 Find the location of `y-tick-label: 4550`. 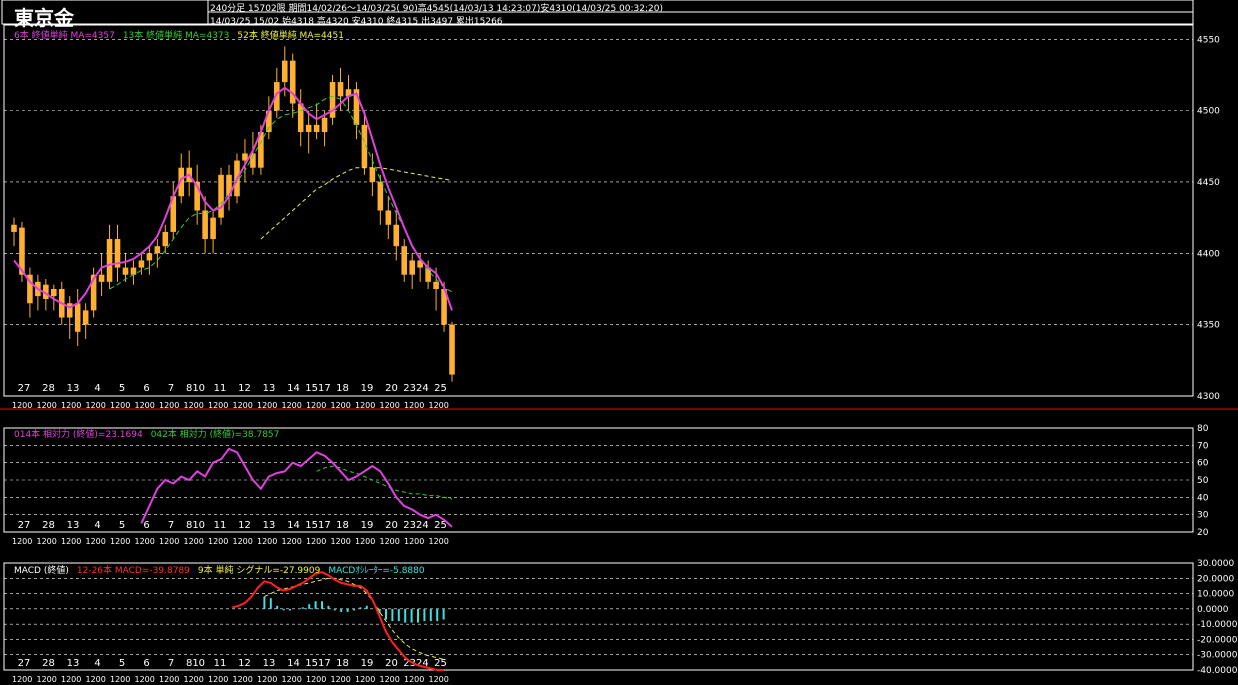

y-tick-label: 4550 is located at coordinates (1208, 40).